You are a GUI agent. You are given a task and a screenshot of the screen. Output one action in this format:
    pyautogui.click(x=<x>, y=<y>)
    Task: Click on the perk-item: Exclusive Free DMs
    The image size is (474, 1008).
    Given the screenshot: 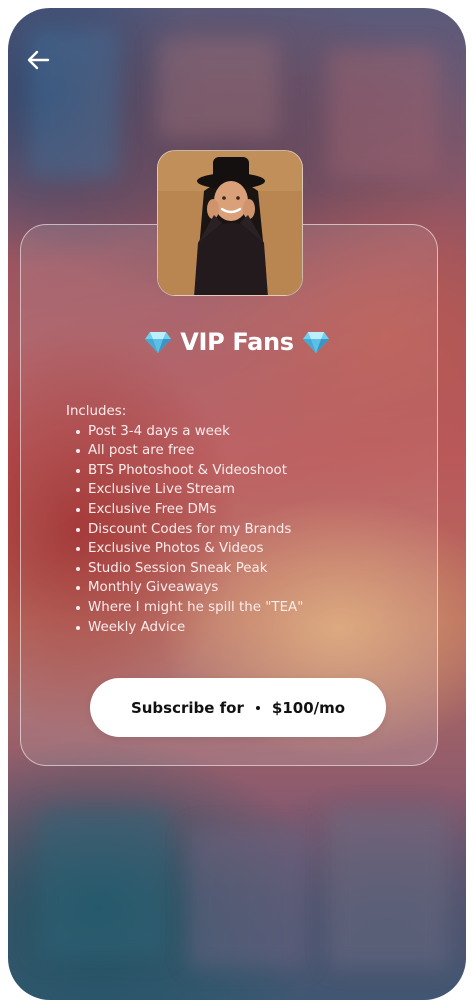 What is the action you would take?
    pyautogui.click(x=184, y=510)
    